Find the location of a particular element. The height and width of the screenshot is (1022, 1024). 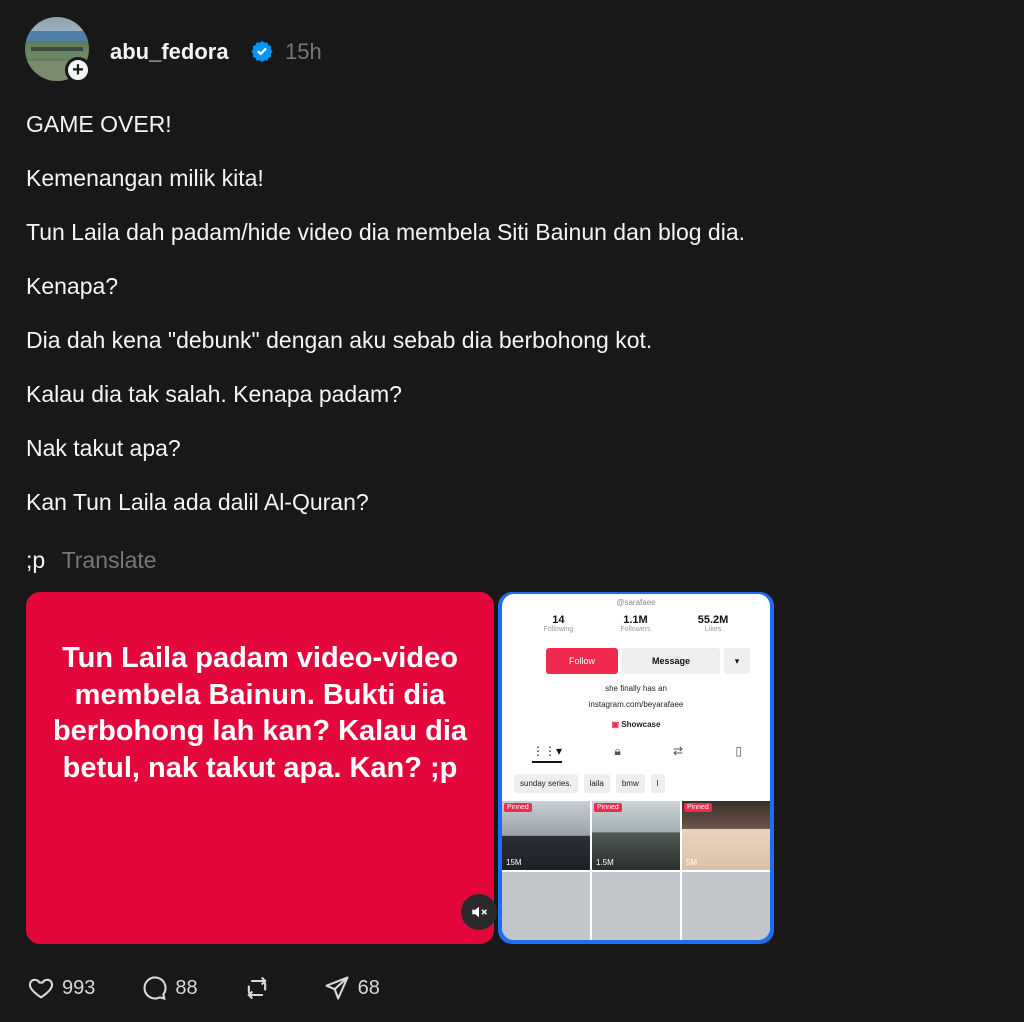

chip: laila is located at coordinates (596, 783).